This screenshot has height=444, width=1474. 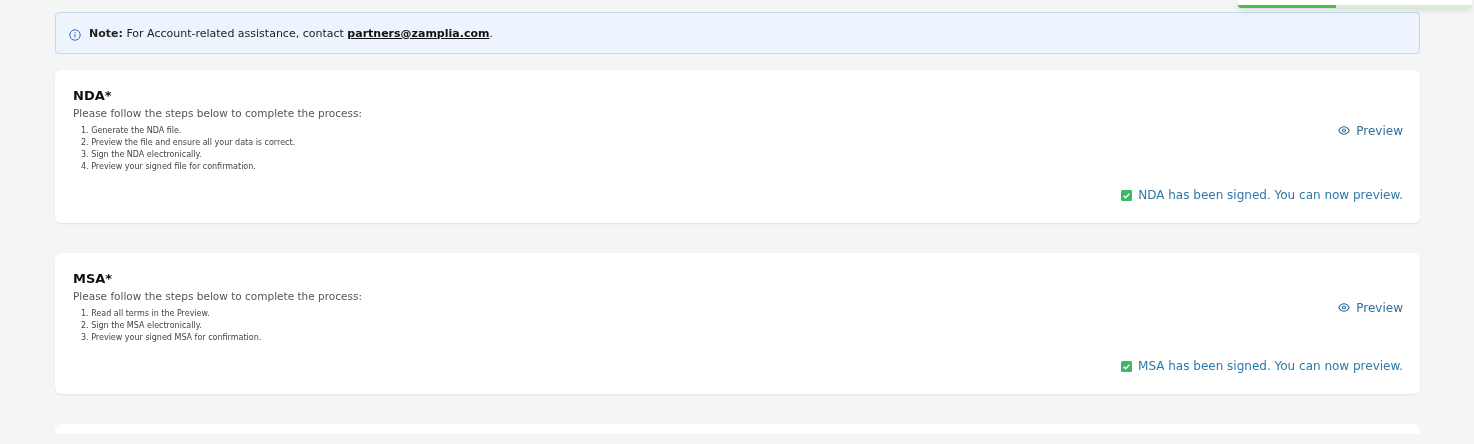 I want to click on step-item: 1. Generate the NDA file., so click(x=131, y=131).